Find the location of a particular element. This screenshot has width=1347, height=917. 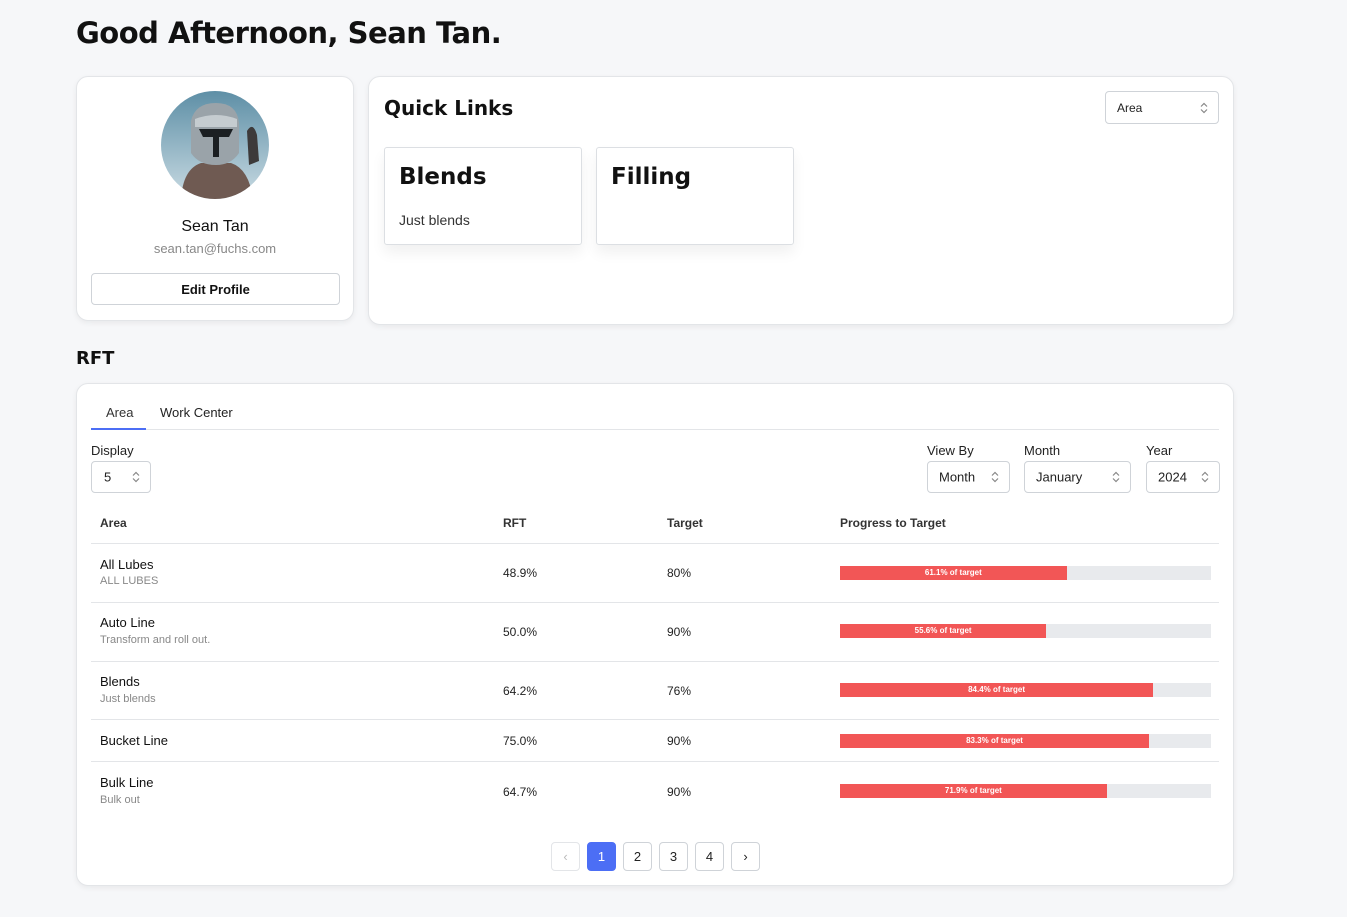

row-area-subtitle: Transform and roll out. is located at coordinates (155, 640).